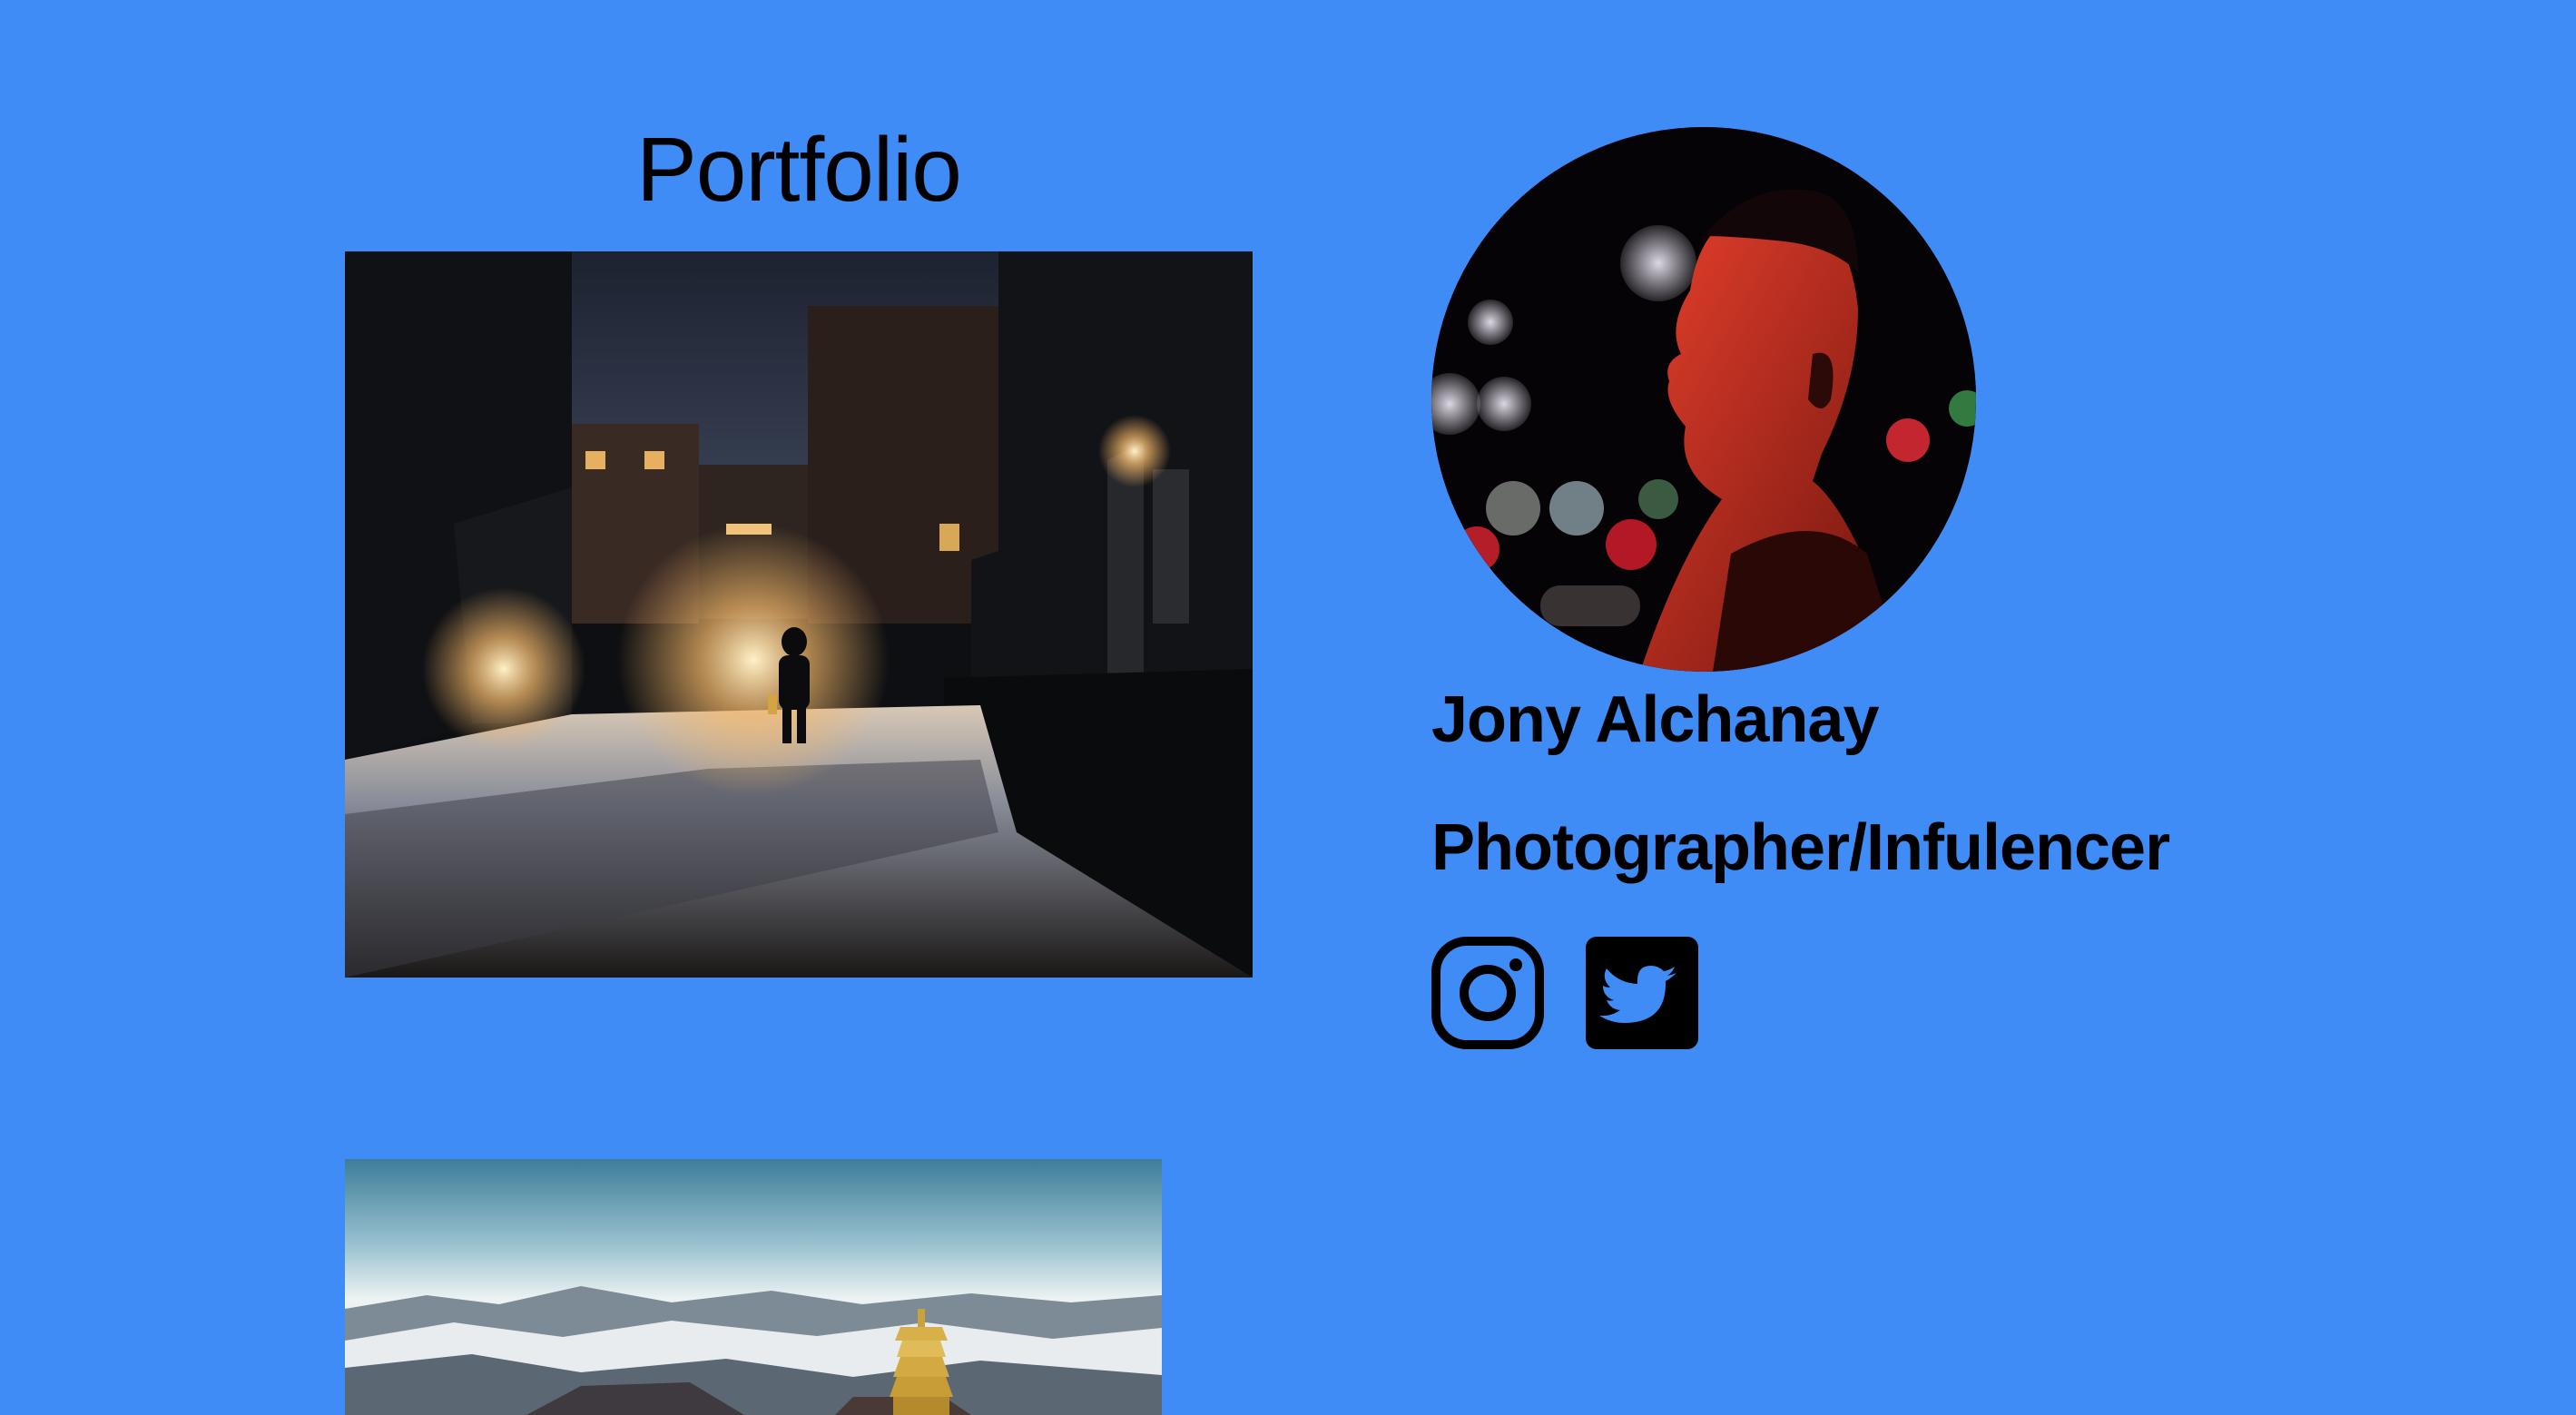 This screenshot has width=2576, height=1415. Describe the element at coordinates (799, 170) in the screenshot. I see `page-title: Portfolio` at that location.